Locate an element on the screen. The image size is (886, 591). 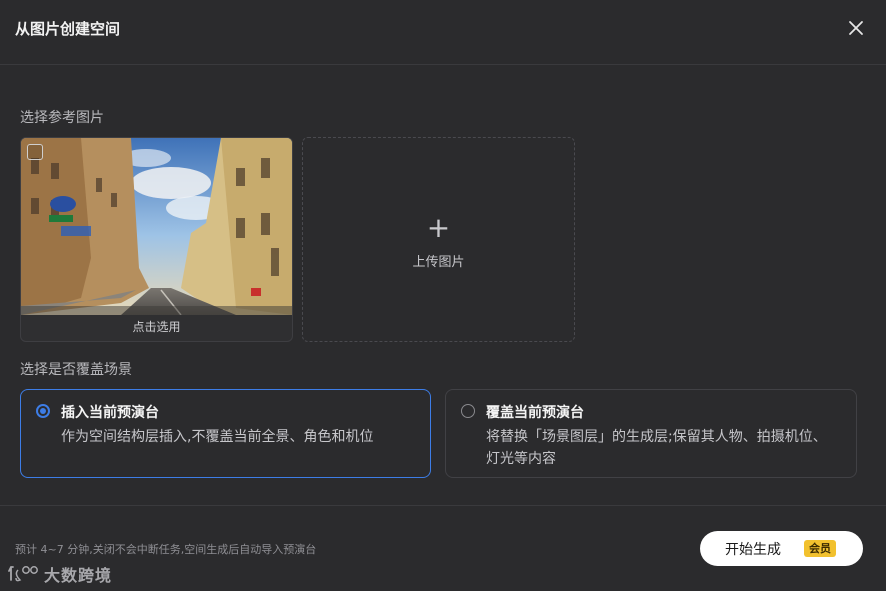
footer-divider is located at coordinates (443, 505).